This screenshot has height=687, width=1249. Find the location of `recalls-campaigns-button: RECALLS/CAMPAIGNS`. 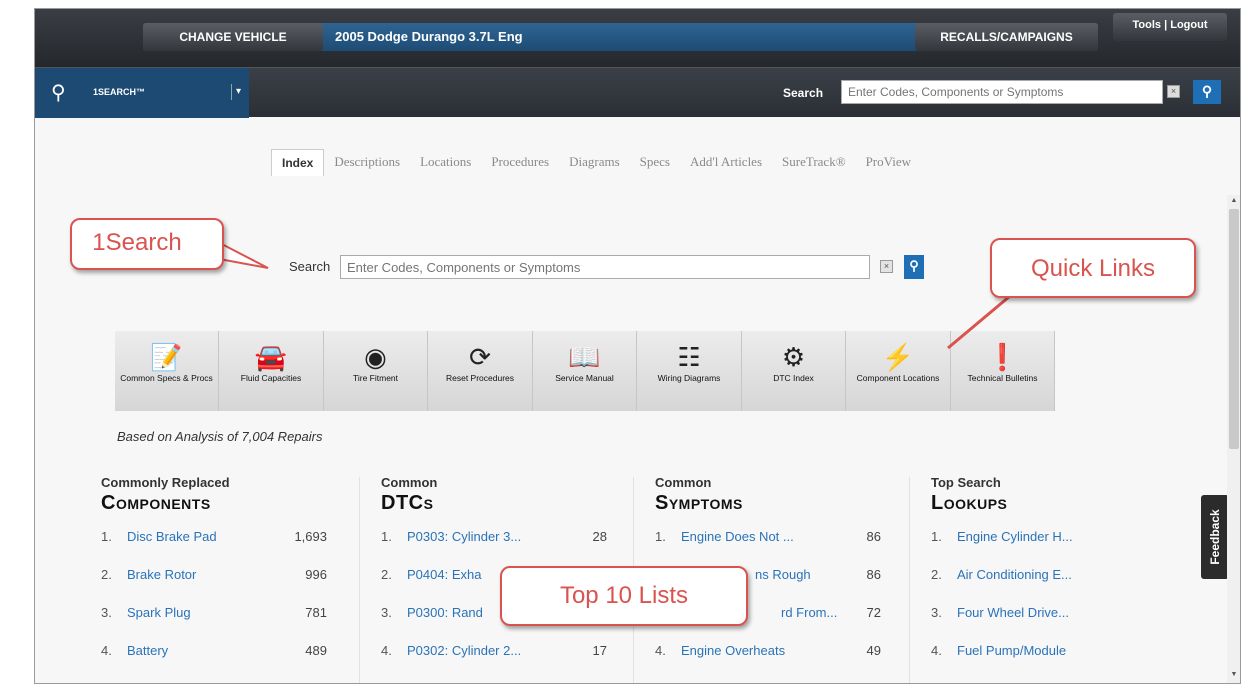

recalls-campaigns-button: RECALLS/CAMPAIGNS is located at coordinates (1006, 37).